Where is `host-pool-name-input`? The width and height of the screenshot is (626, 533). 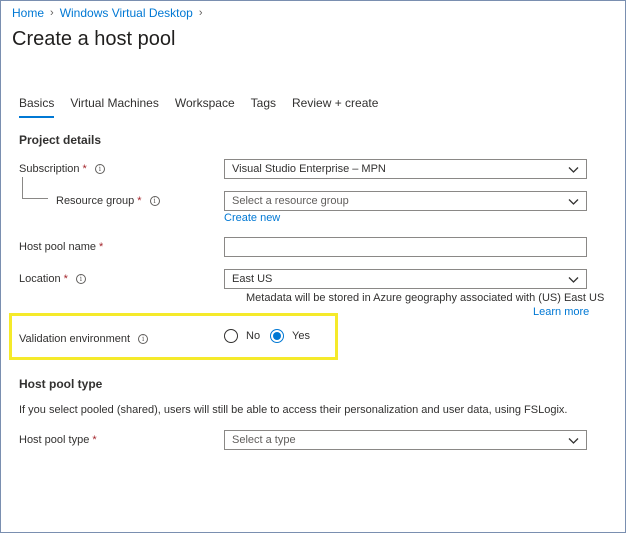 host-pool-name-input is located at coordinates (405, 247).